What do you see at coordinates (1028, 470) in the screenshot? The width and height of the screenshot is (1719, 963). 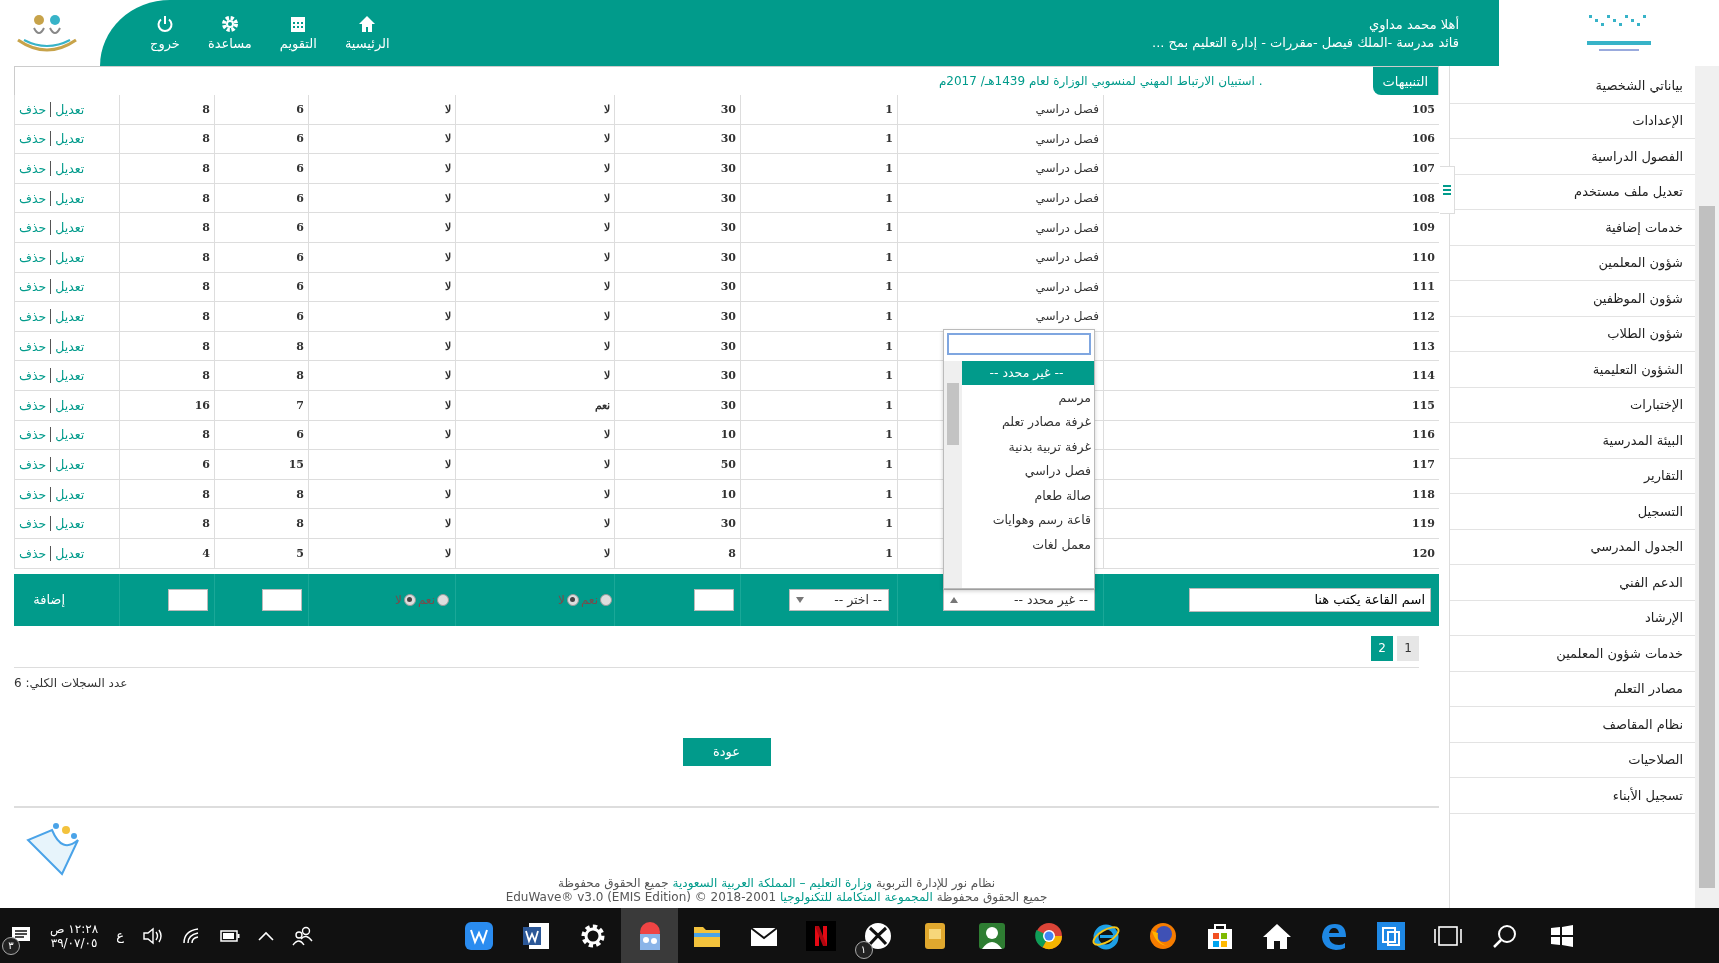 I see `dropdown-option: فصل دراسي` at bounding box center [1028, 470].